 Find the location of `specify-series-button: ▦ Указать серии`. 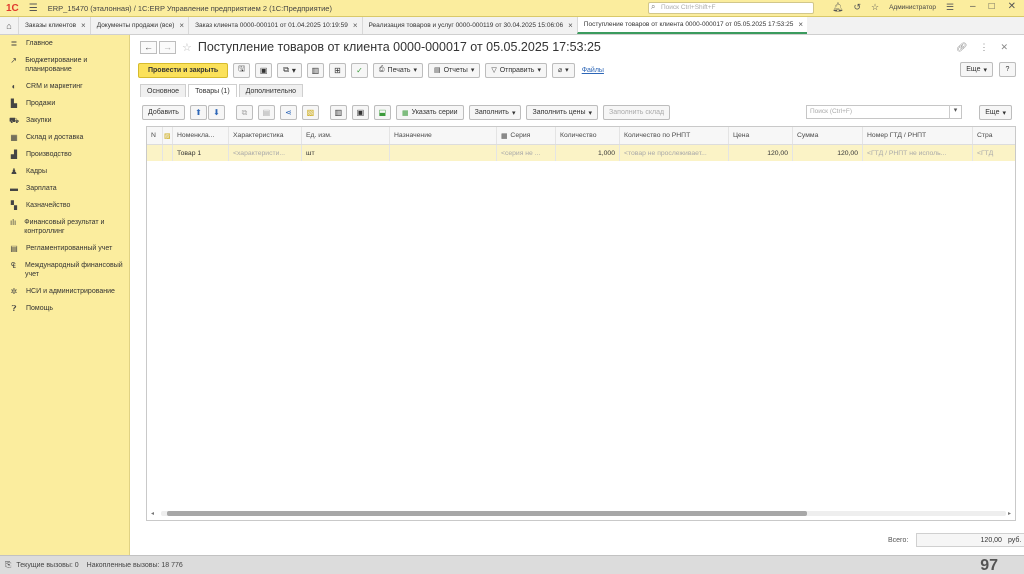

specify-series-button: ▦ Указать серии is located at coordinates (429, 112).